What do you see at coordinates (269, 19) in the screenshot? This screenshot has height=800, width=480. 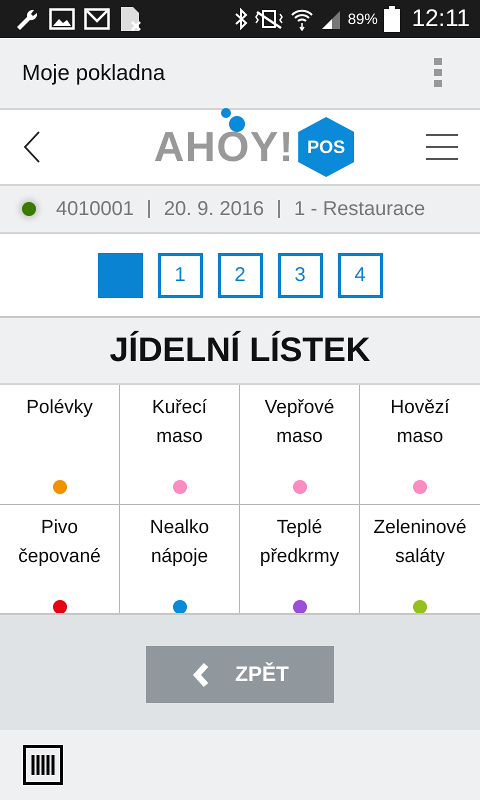 I see `vibrate-off-icon` at bounding box center [269, 19].